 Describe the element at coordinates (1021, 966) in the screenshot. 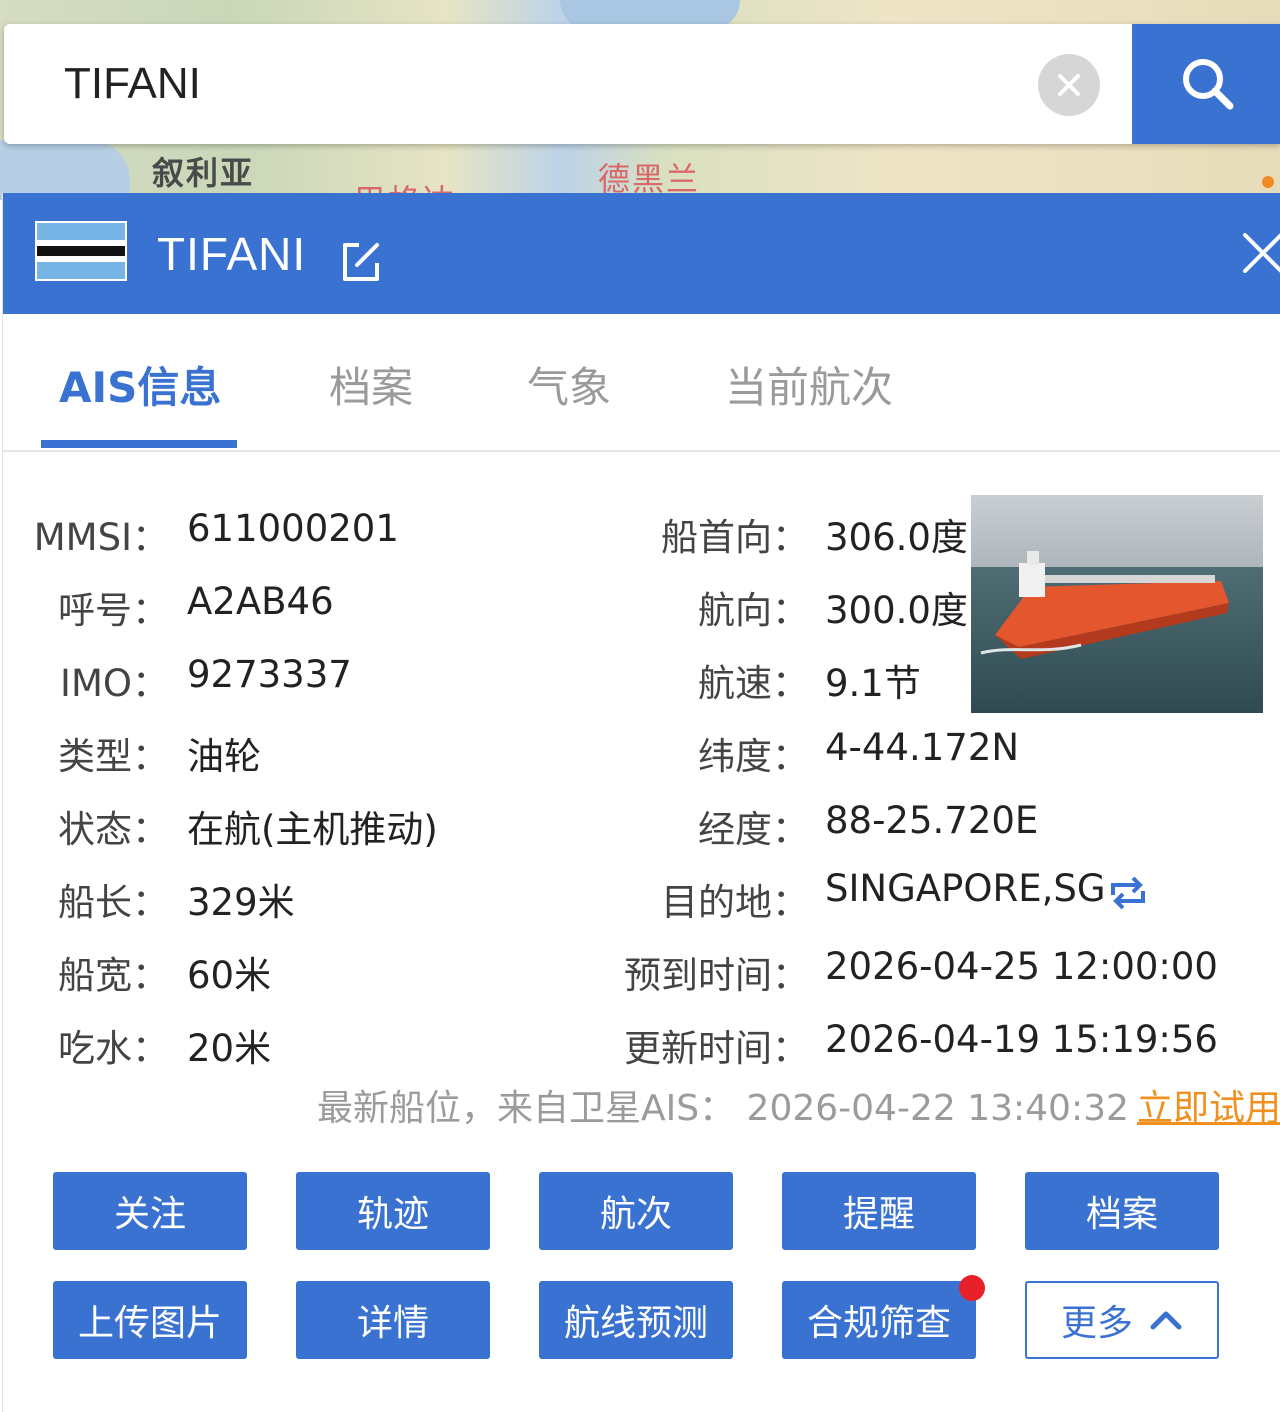

I see `field-value-eta: 2026-04-25 12:00:00` at that location.